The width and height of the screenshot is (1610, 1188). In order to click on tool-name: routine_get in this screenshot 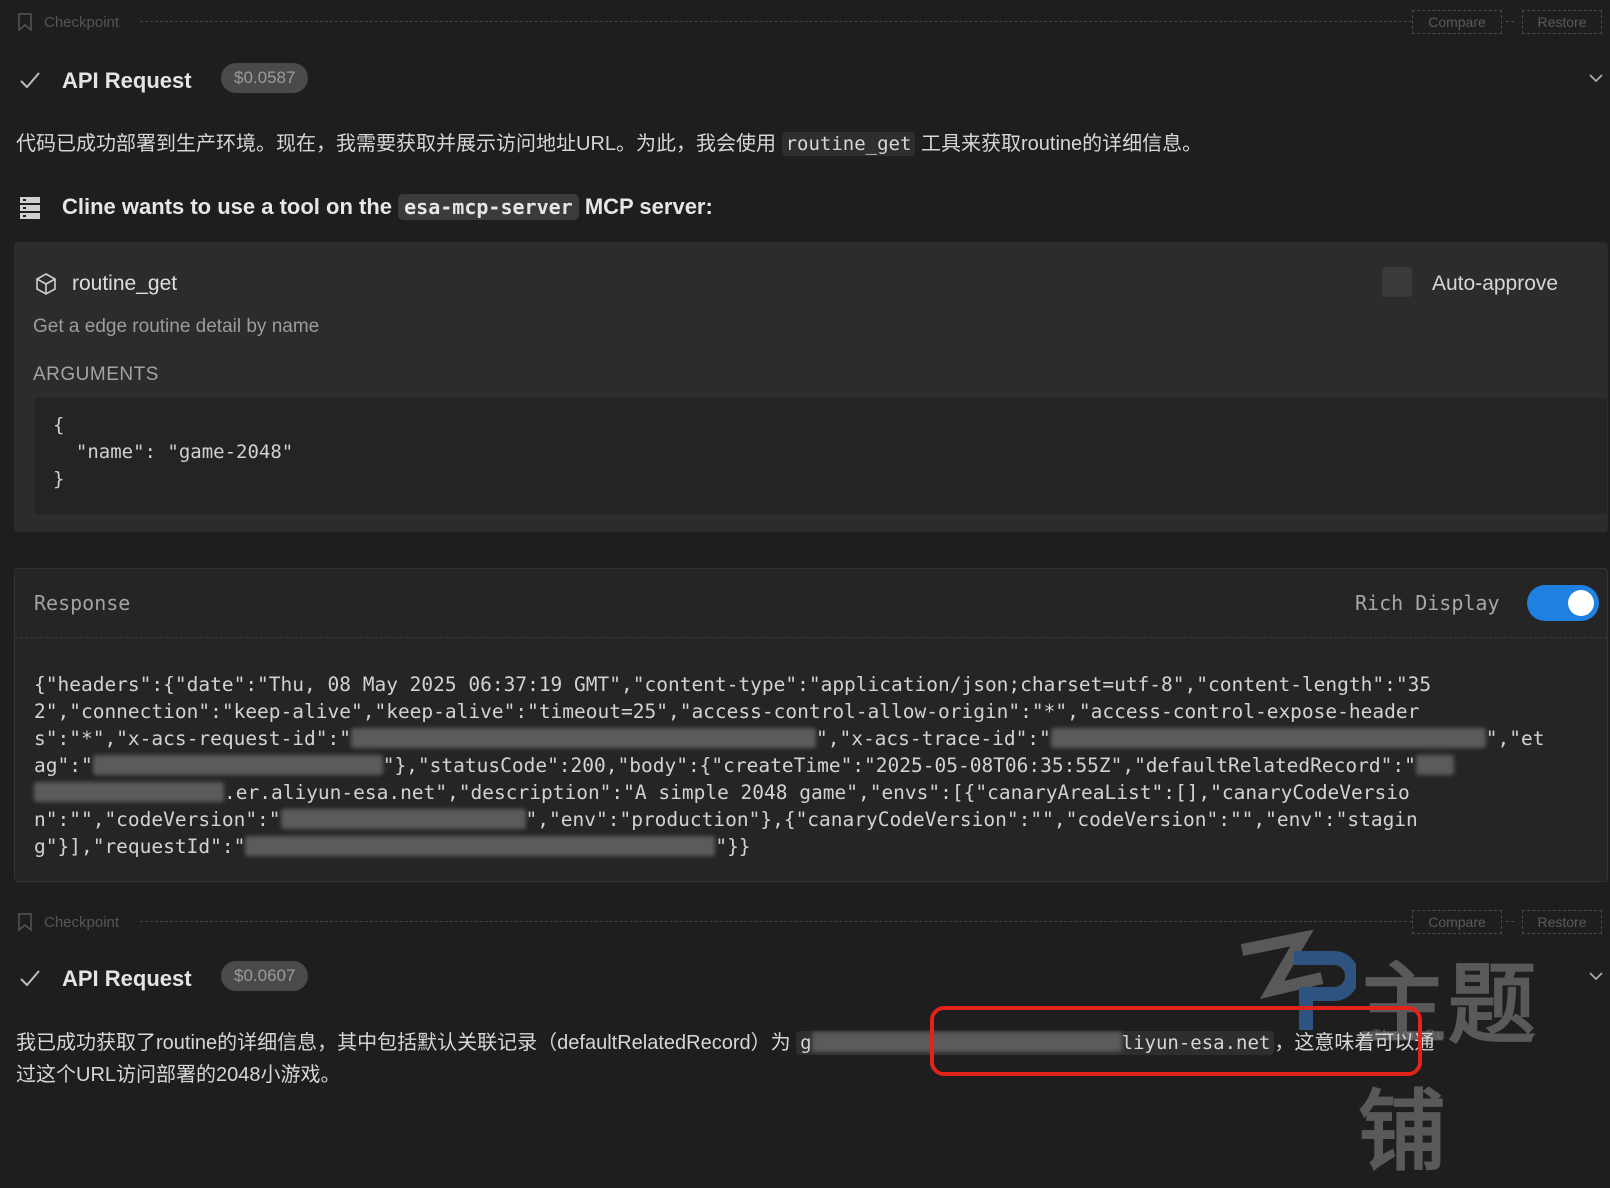, I will do `click(125, 283)`.